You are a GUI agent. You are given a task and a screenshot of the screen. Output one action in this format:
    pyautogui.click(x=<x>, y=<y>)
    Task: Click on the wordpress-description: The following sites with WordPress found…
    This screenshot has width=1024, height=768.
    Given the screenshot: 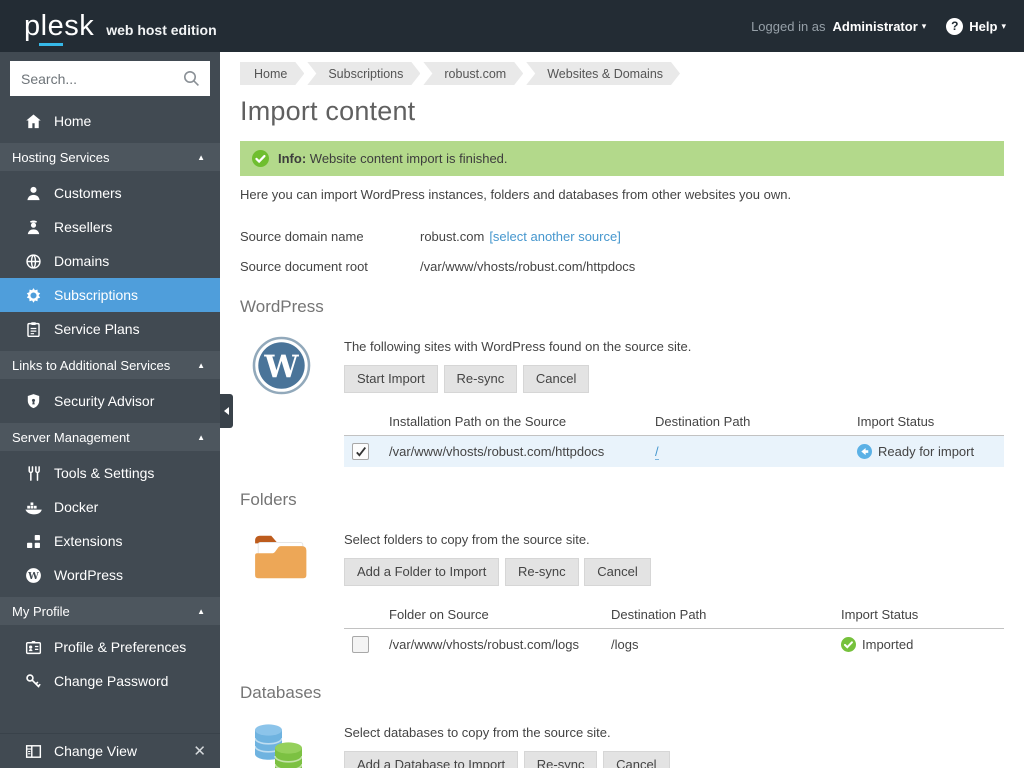 What is the action you would take?
    pyautogui.click(x=518, y=346)
    